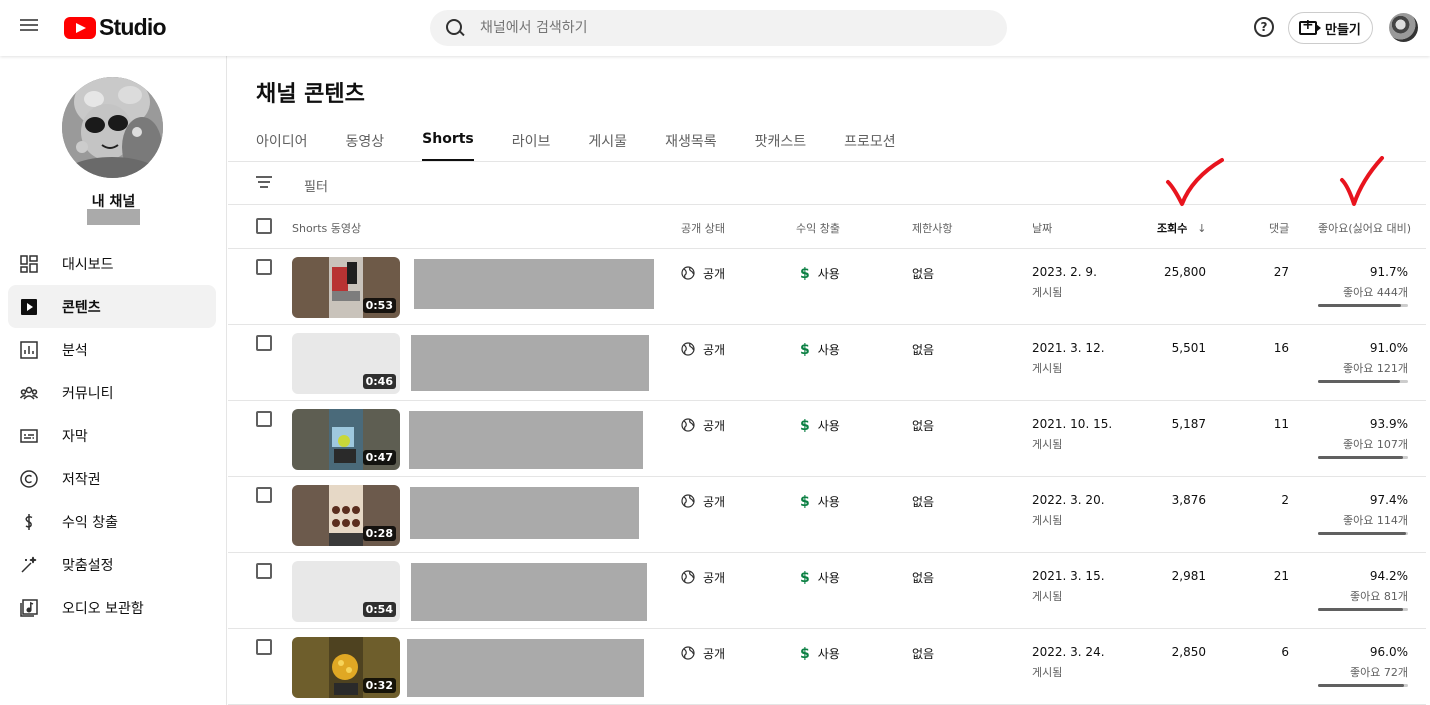  What do you see at coordinates (1181, 228) in the screenshot?
I see `header-views: 조회수 ↓` at bounding box center [1181, 228].